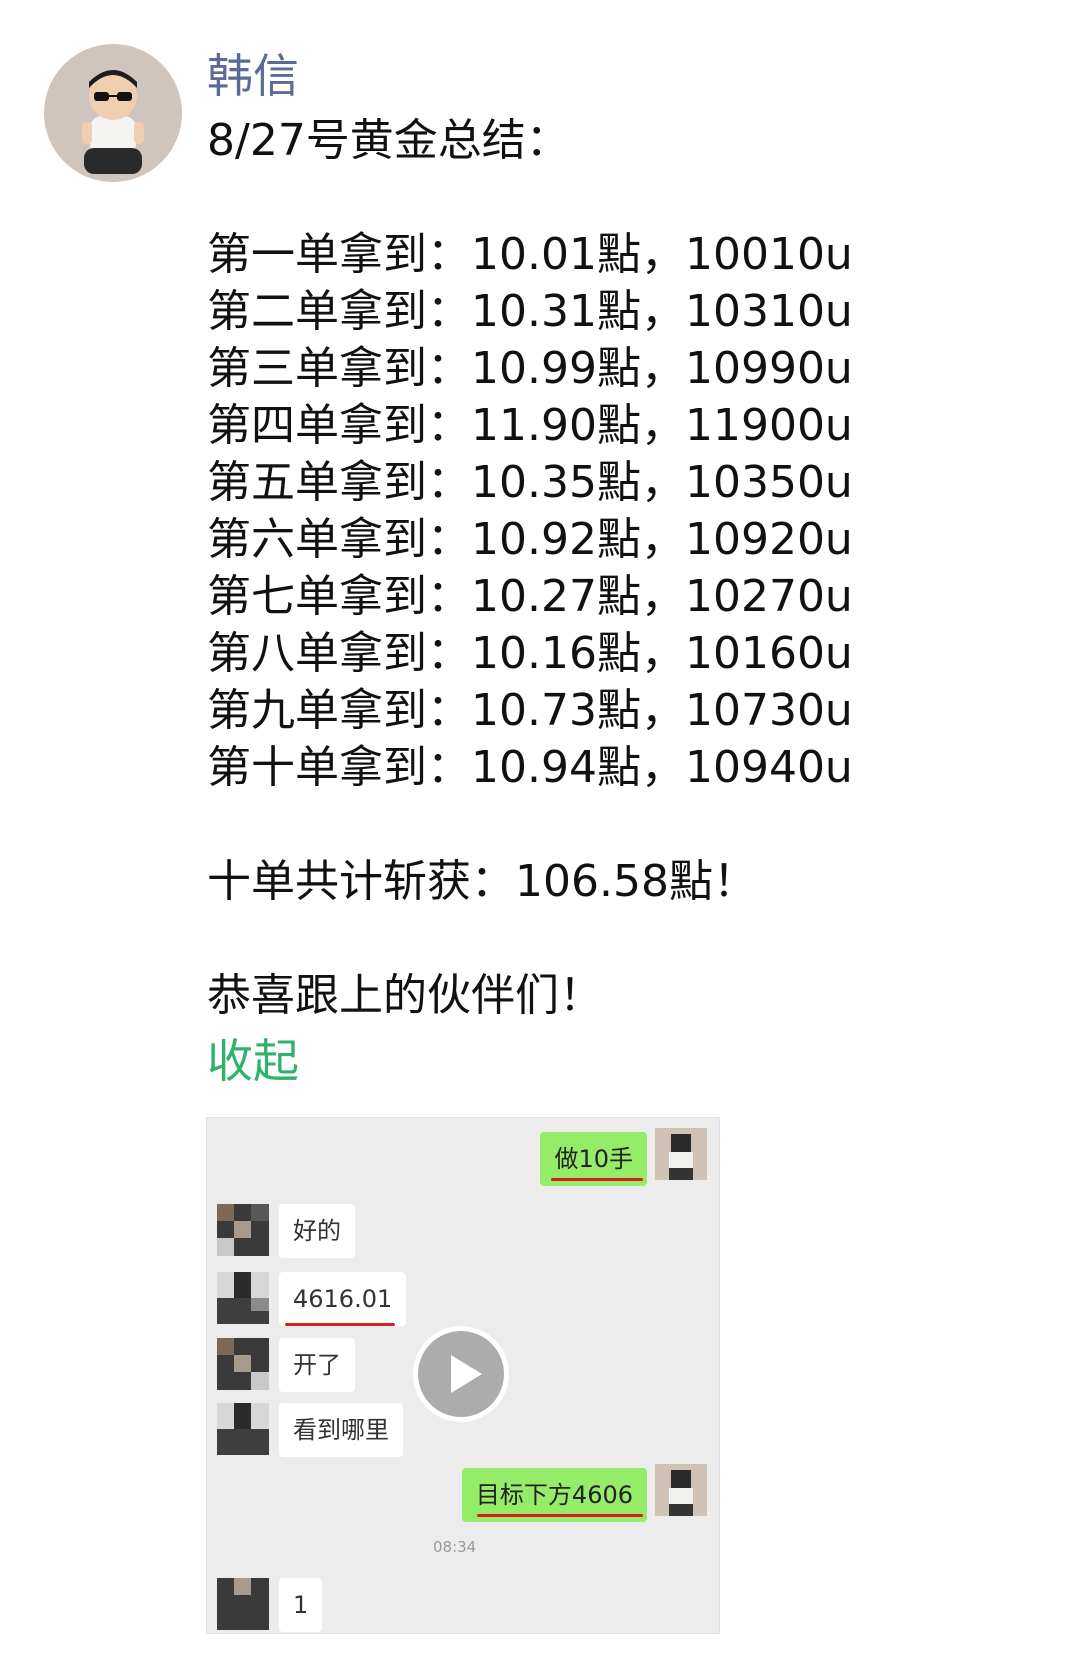  Describe the element at coordinates (530, 767) in the screenshot. I see `result-line: 第十单拿到：10.94點，10940u` at that location.